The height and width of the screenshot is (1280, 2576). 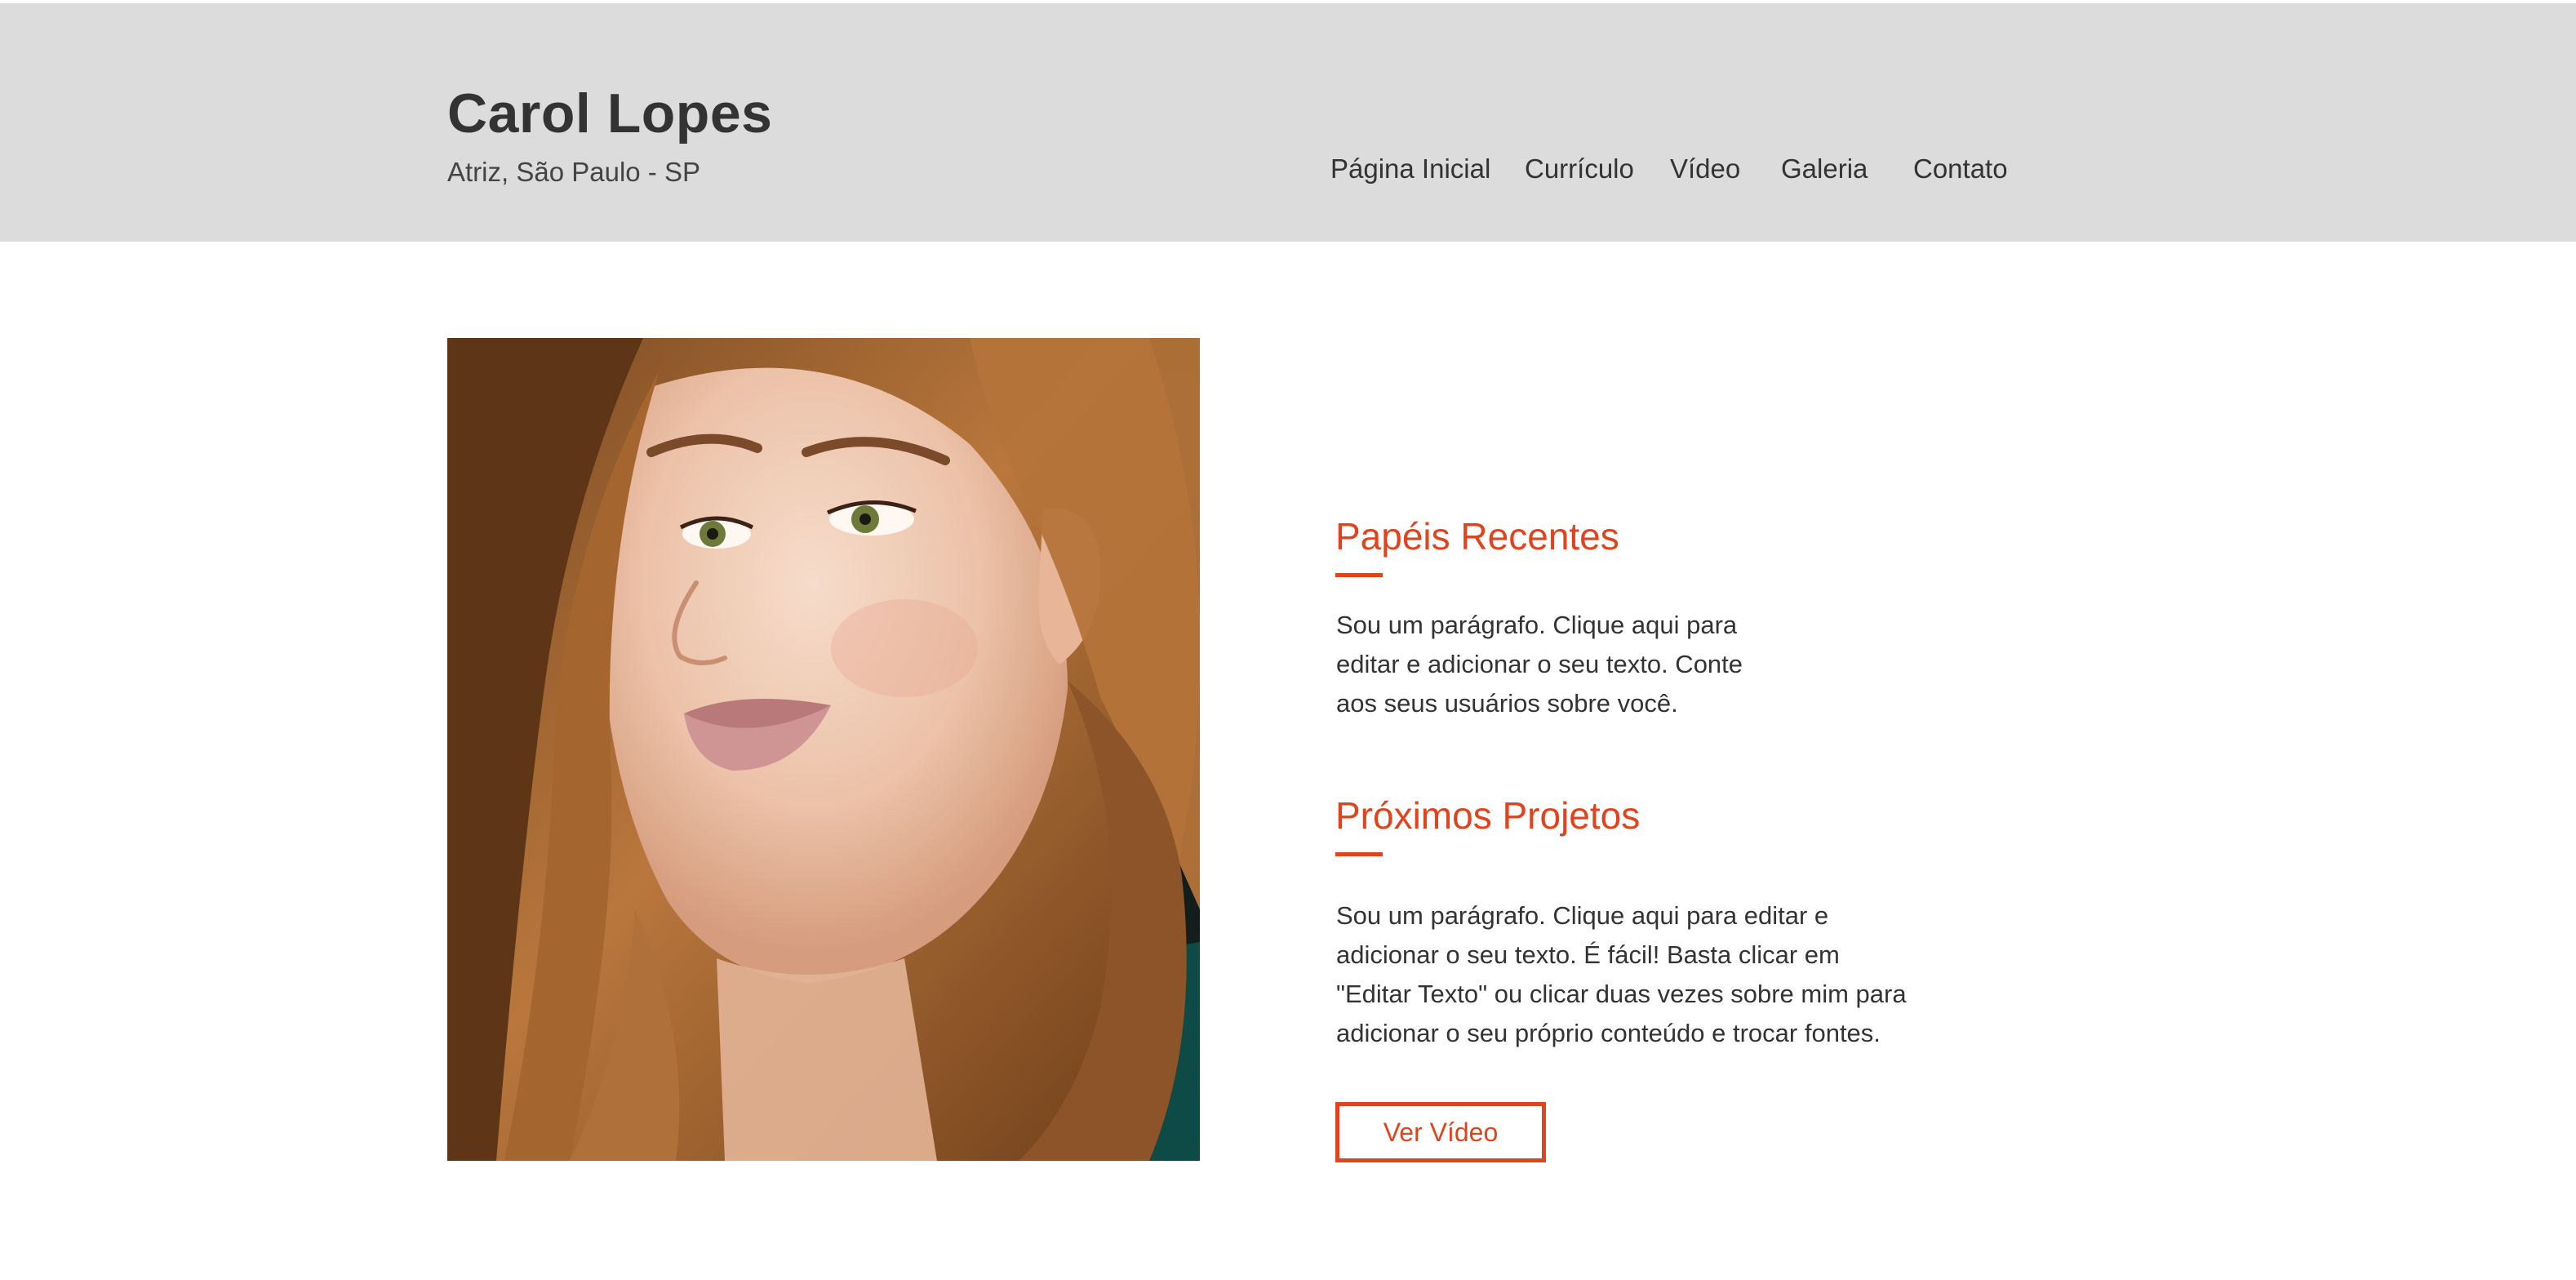 I want to click on paragraph-line: aos seus usuários sobre você., so click(x=1507, y=703).